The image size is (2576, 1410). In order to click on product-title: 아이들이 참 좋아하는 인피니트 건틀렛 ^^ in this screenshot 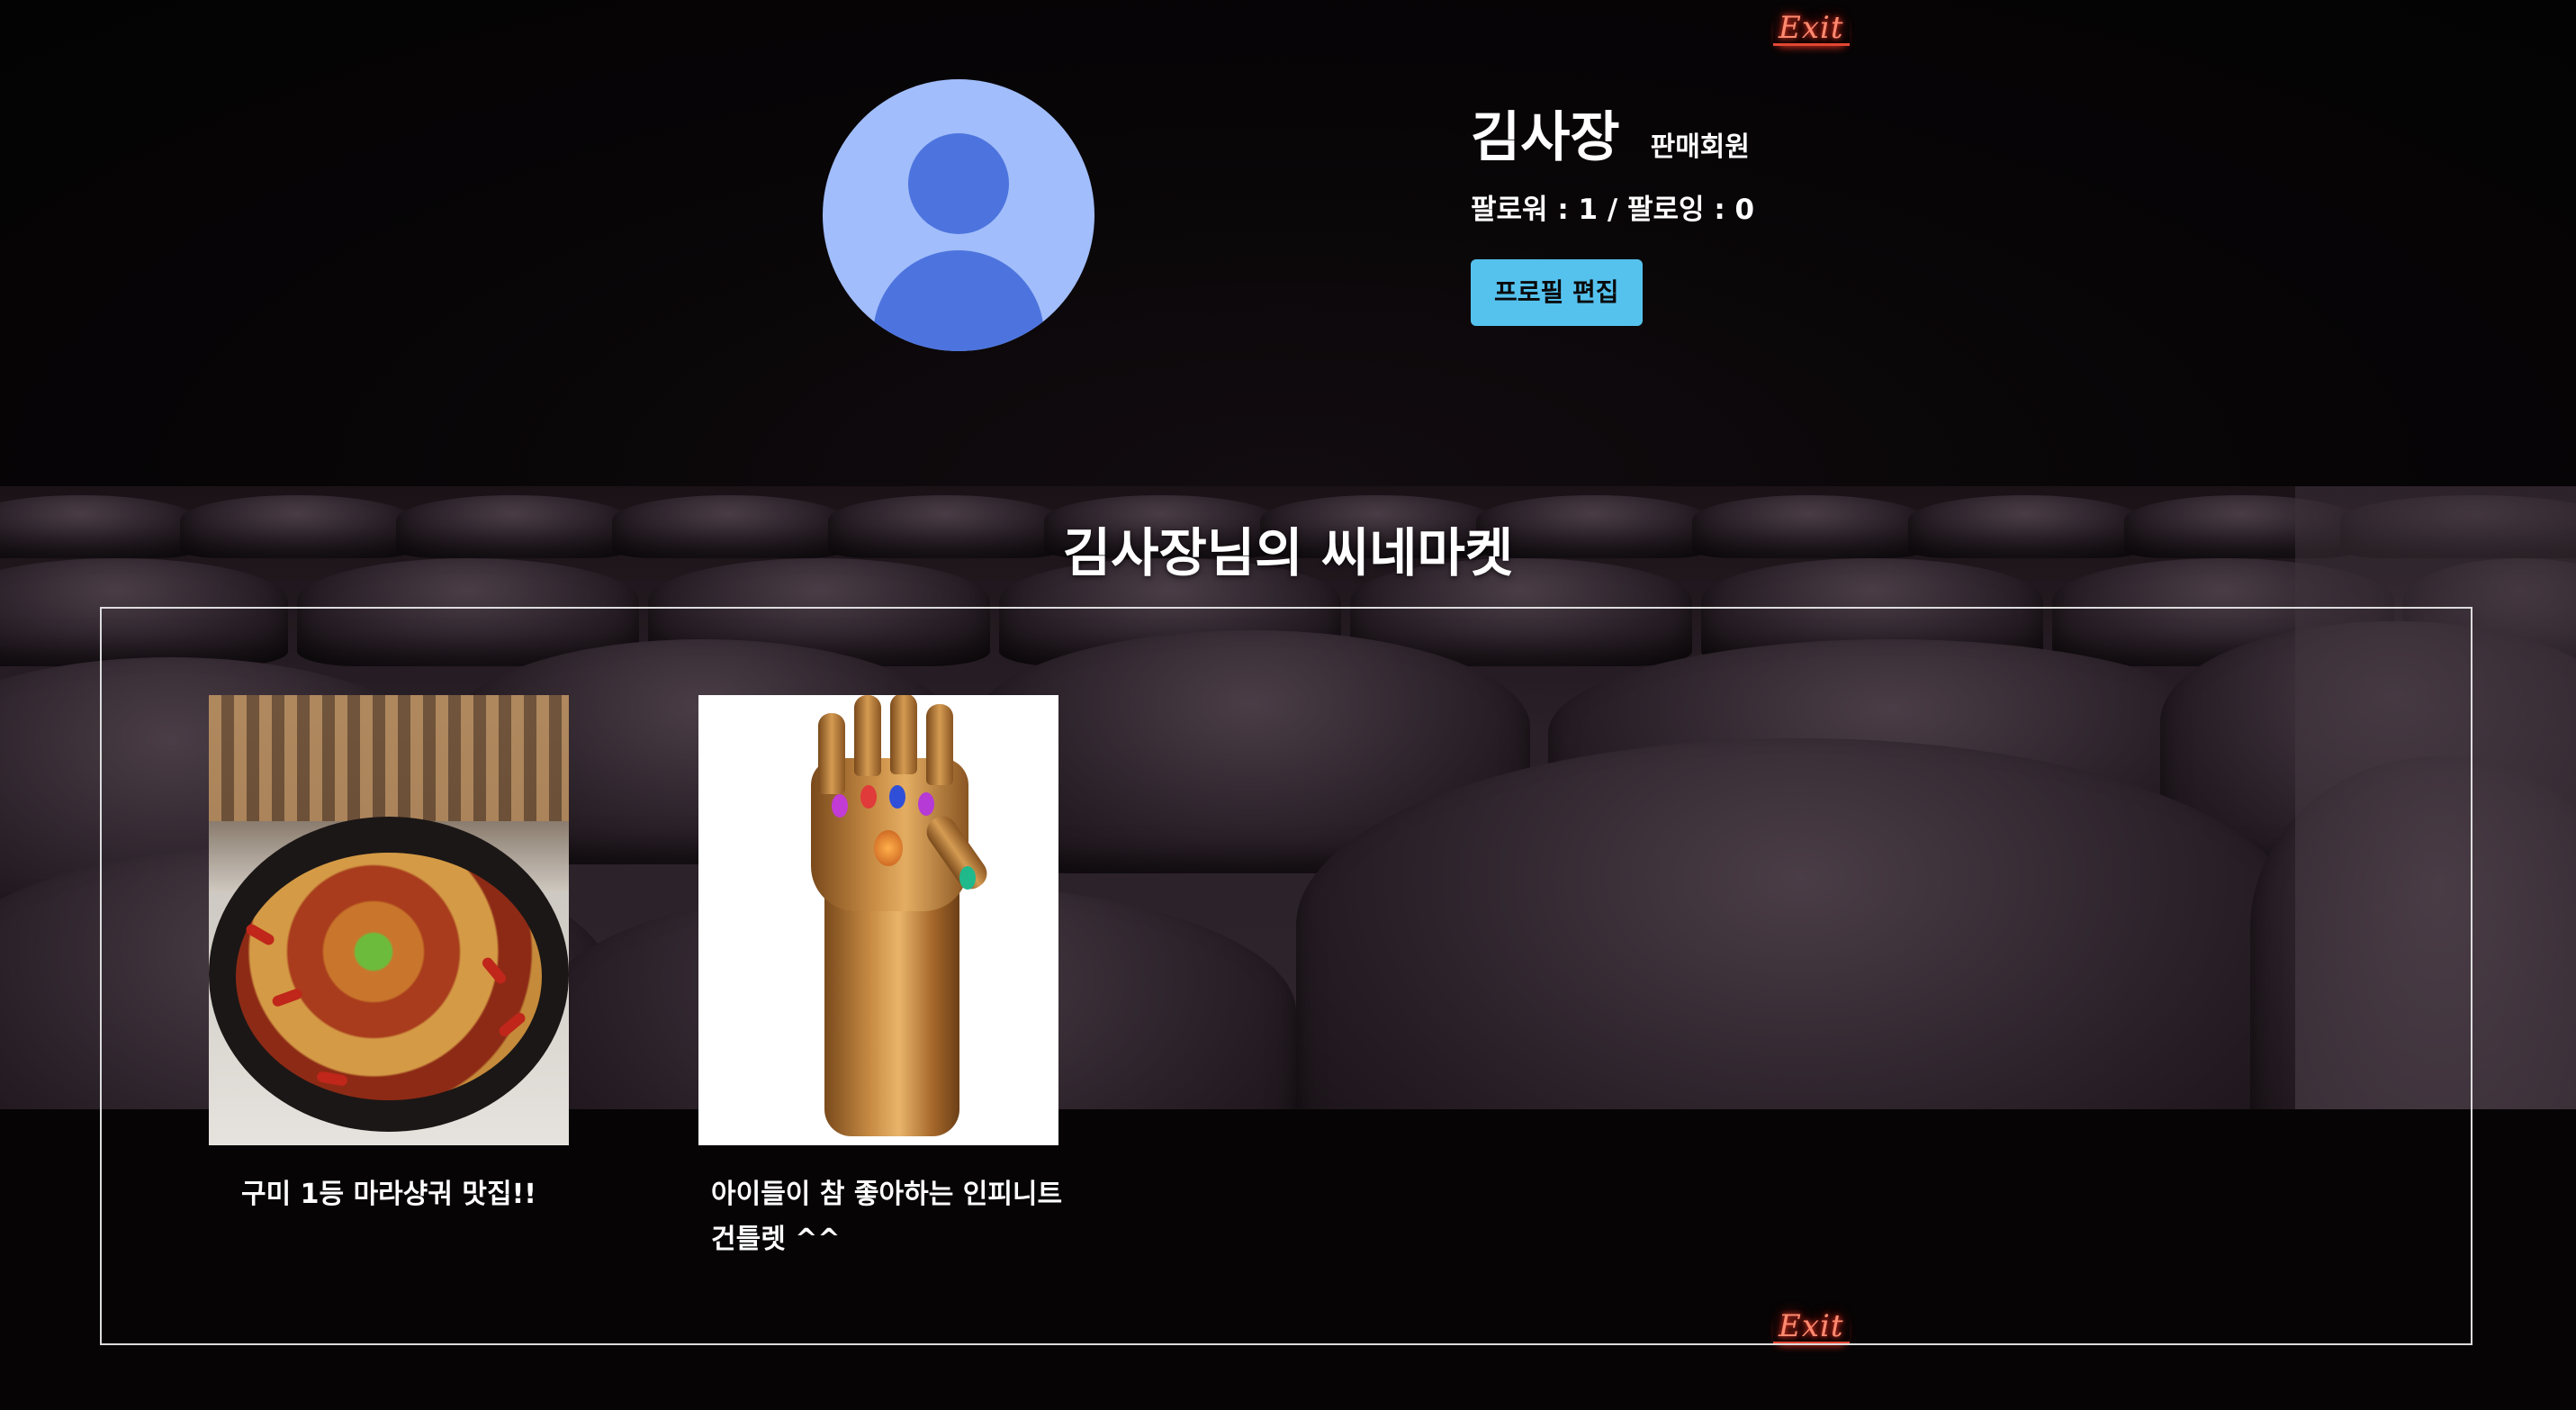, I will do `click(893, 1217)`.